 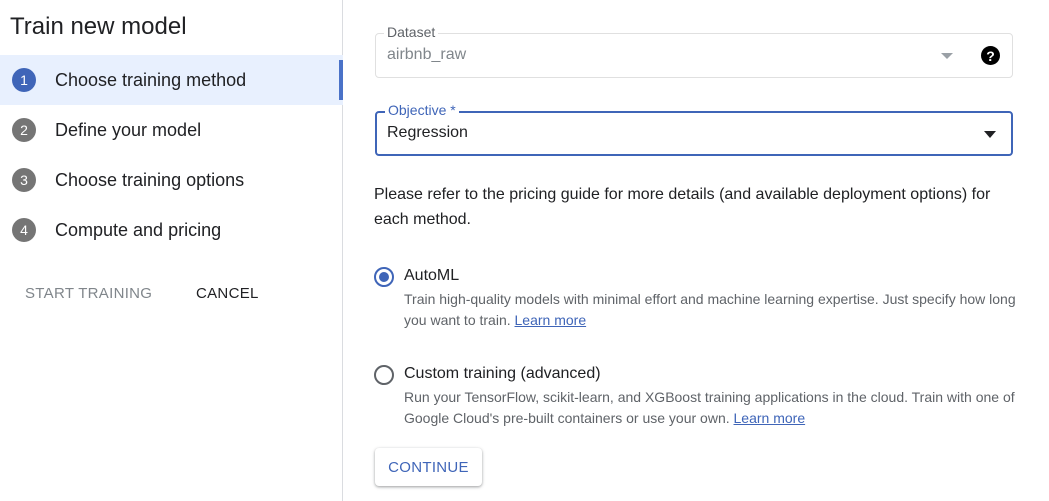 What do you see at coordinates (694, 129) in the screenshot?
I see `objective-select: Objective * Regression` at bounding box center [694, 129].